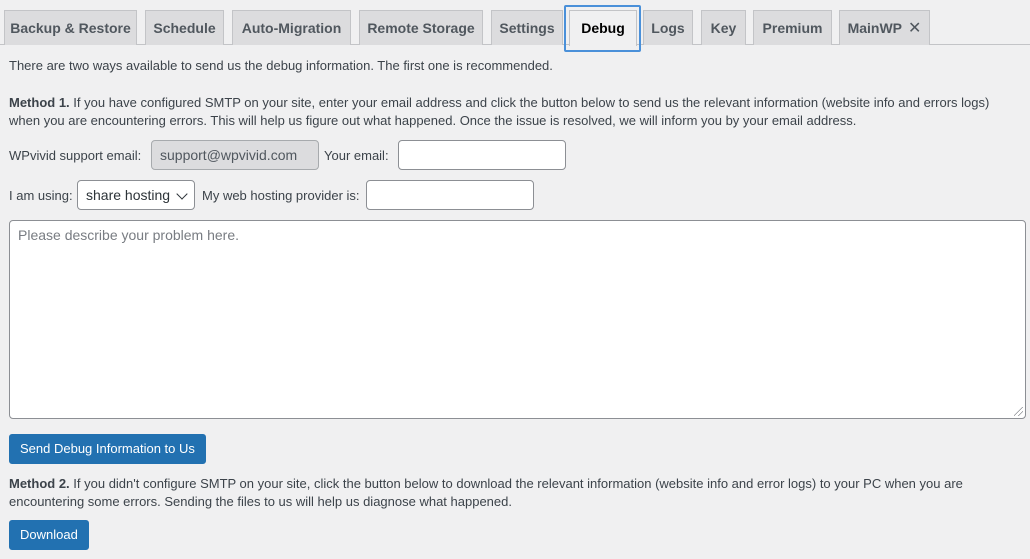  What do you see at coordinates (482, 155) in the screenshot?
I see `your-email-field` at bounding box center [482, 155].